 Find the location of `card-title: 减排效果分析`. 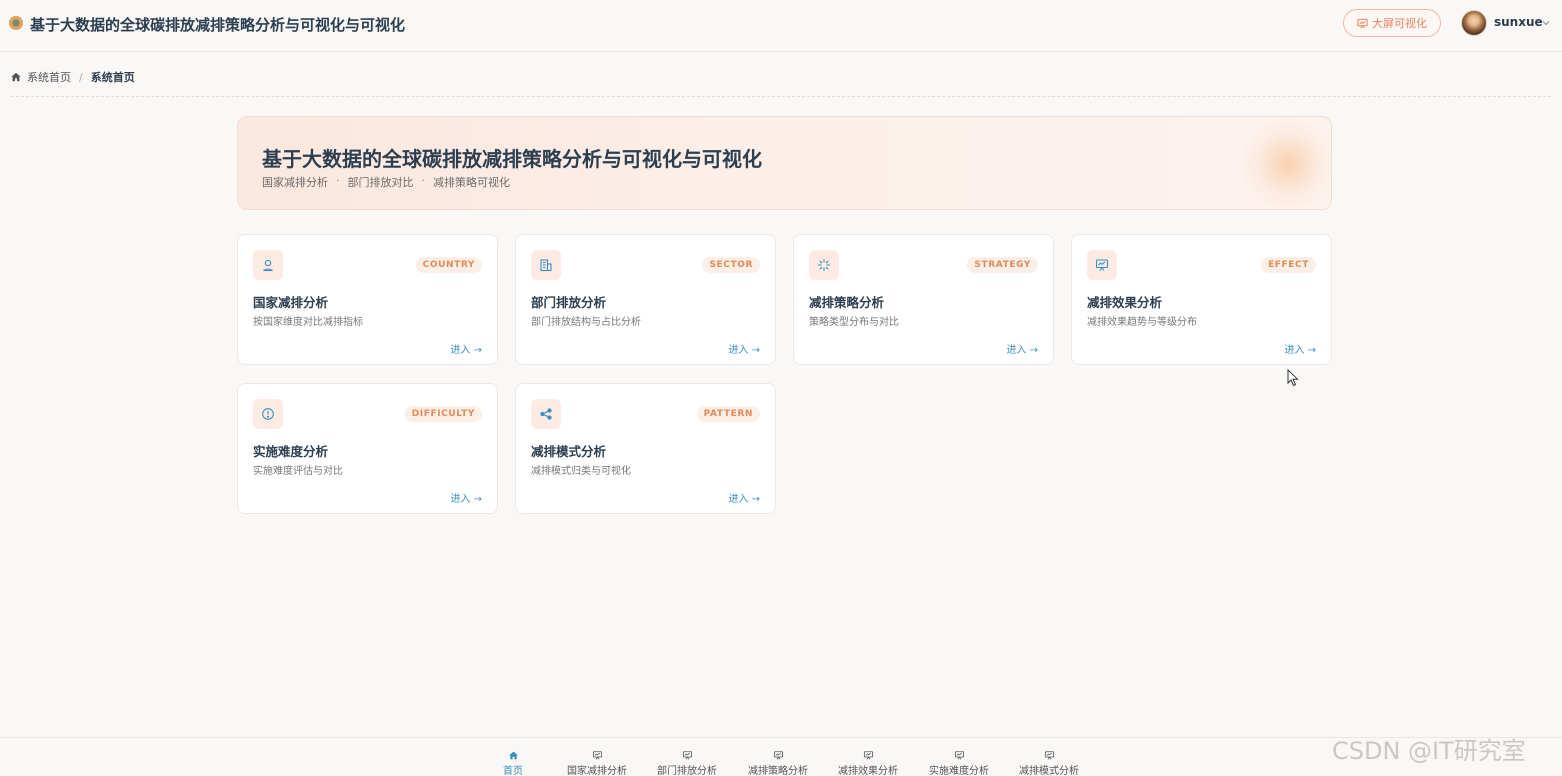

card-title: 减排效果分析 is located at coordinates (1125, 302).